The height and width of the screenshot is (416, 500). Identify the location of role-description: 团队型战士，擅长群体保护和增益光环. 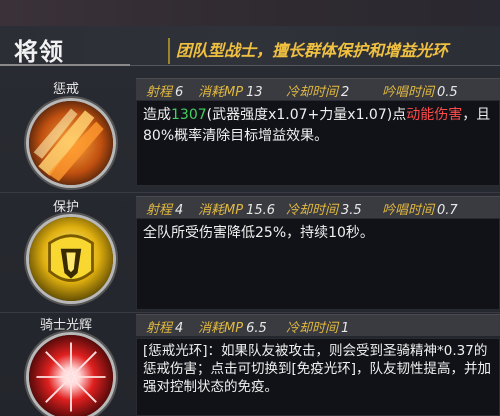
(333, 51).